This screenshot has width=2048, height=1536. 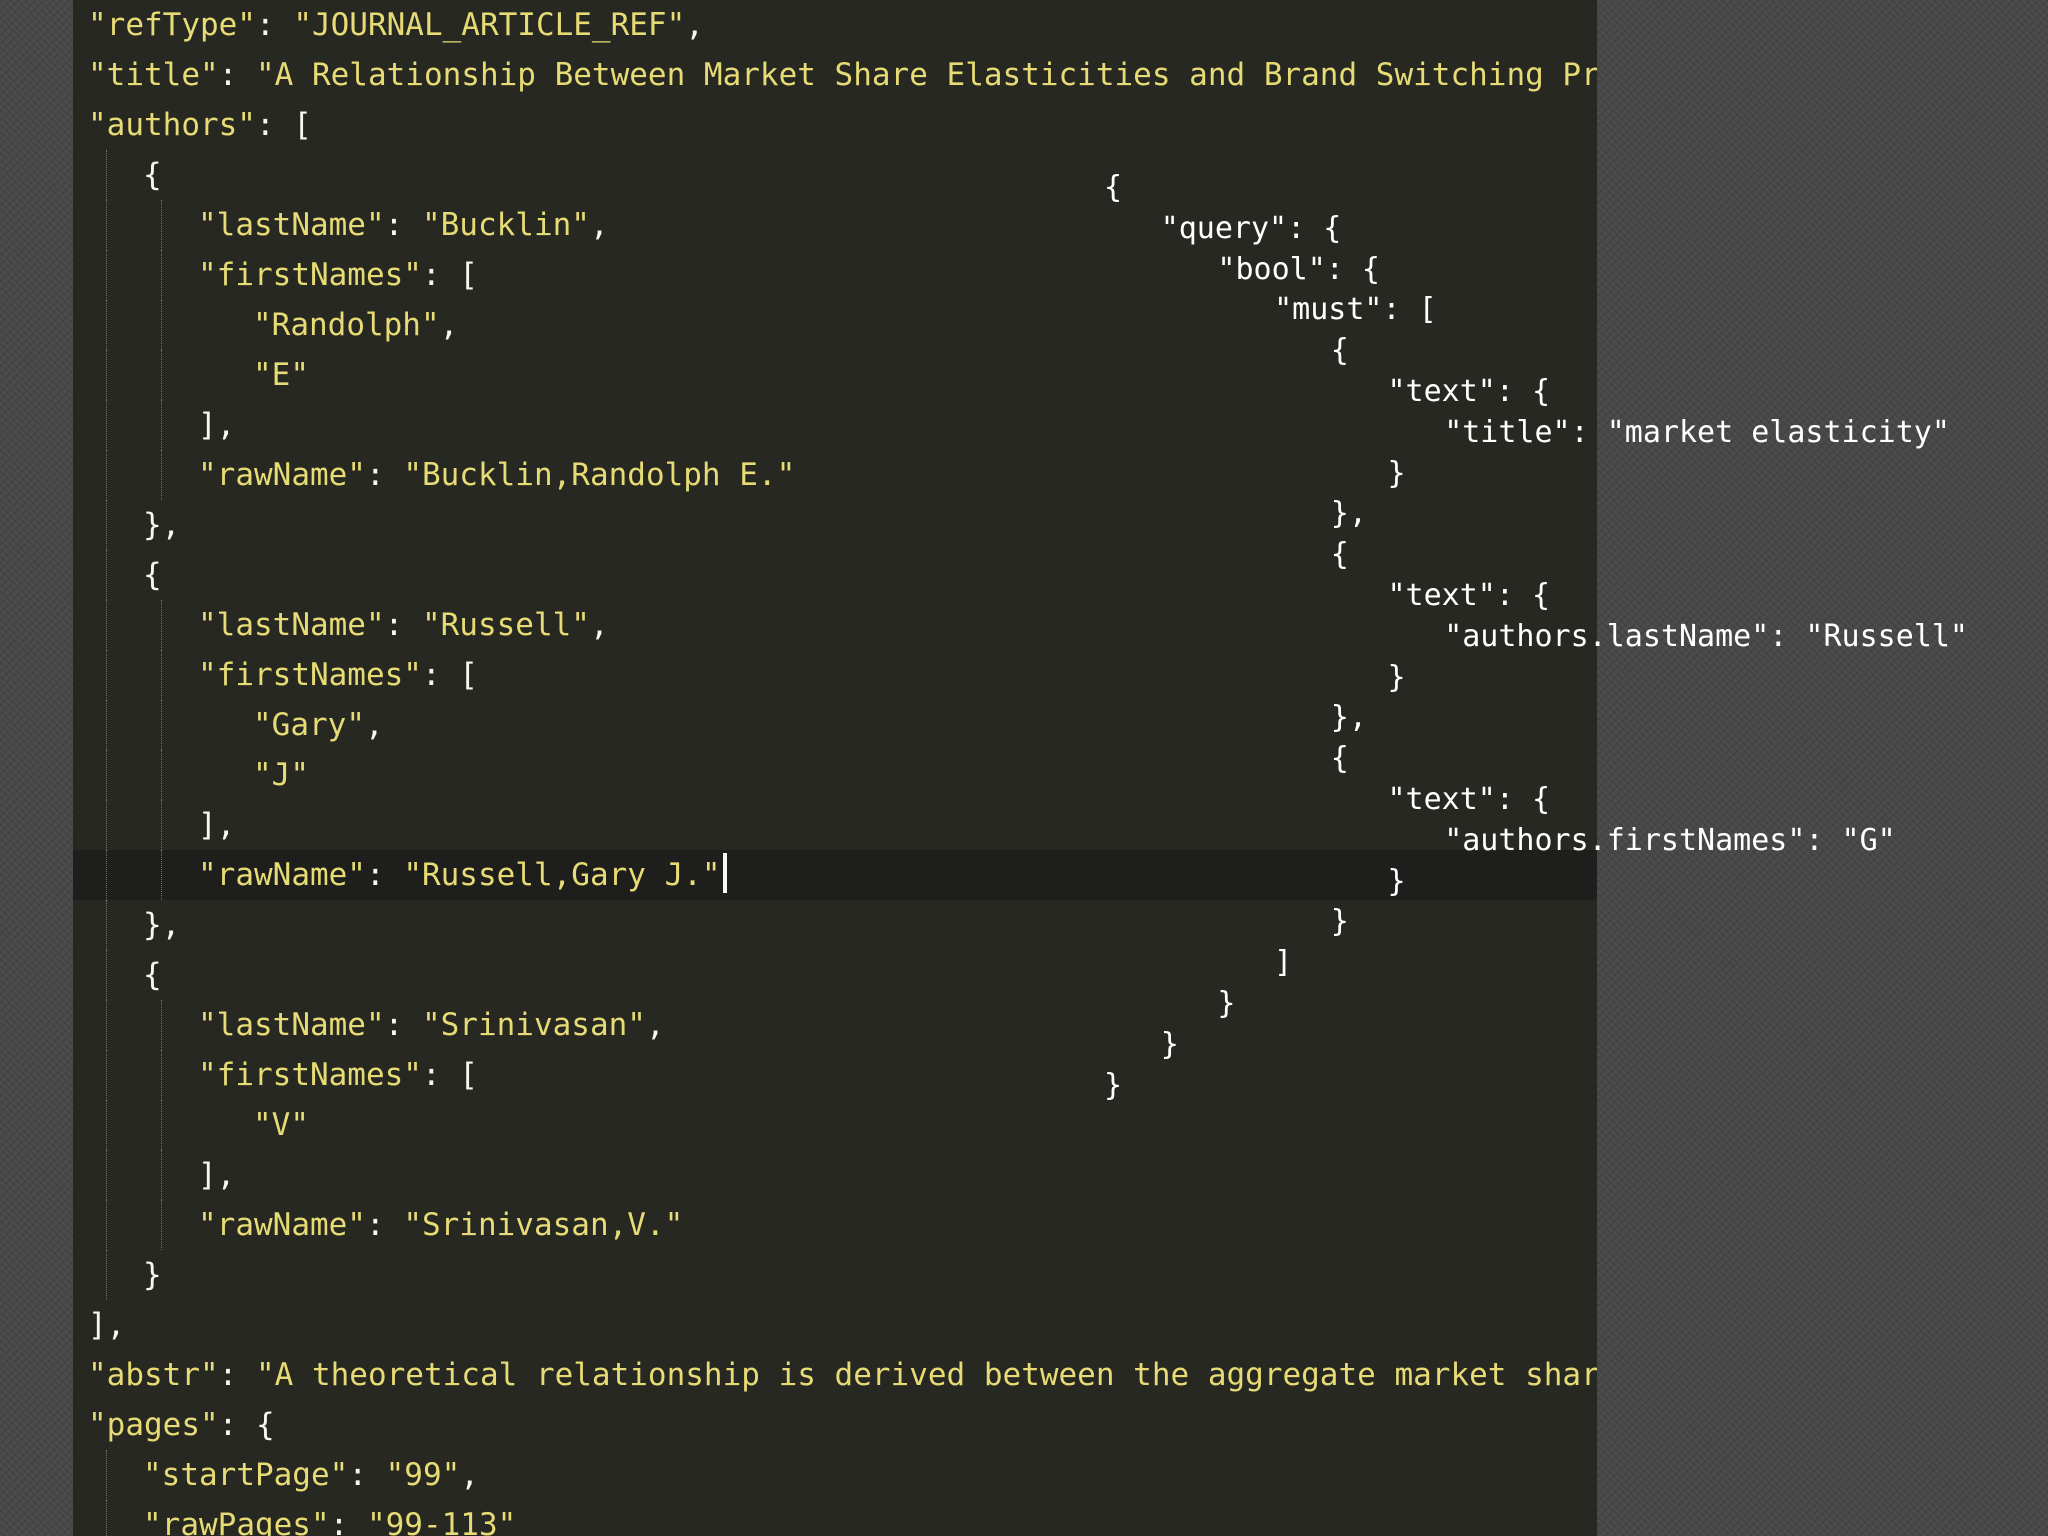 What do you see at coordinates (1670, 840) in the screenshot?
I see `query-text: "authors.firstNames": "G"` at bounding box center [1670, 840].